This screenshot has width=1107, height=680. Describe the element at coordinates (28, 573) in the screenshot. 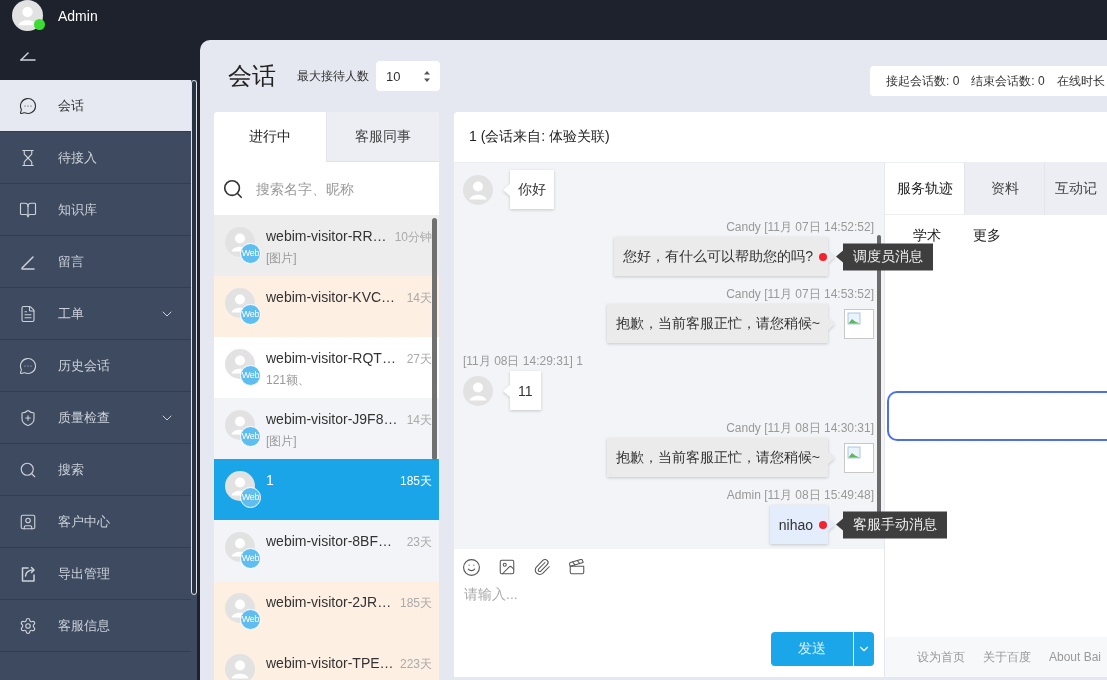

I see `export-arrow-icon` at that location.